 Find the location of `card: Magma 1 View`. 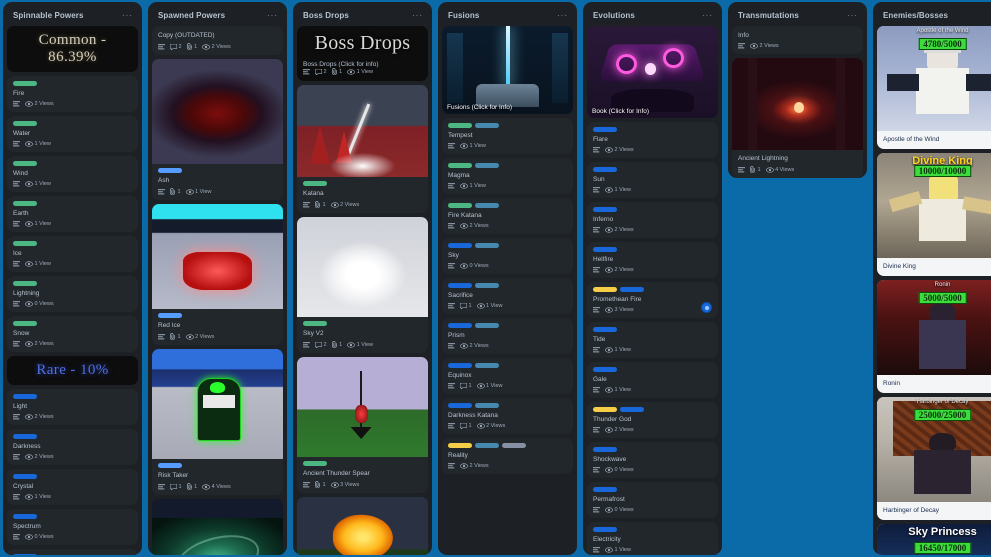

card: Magma 1 View is located at coordinates (507, 176).